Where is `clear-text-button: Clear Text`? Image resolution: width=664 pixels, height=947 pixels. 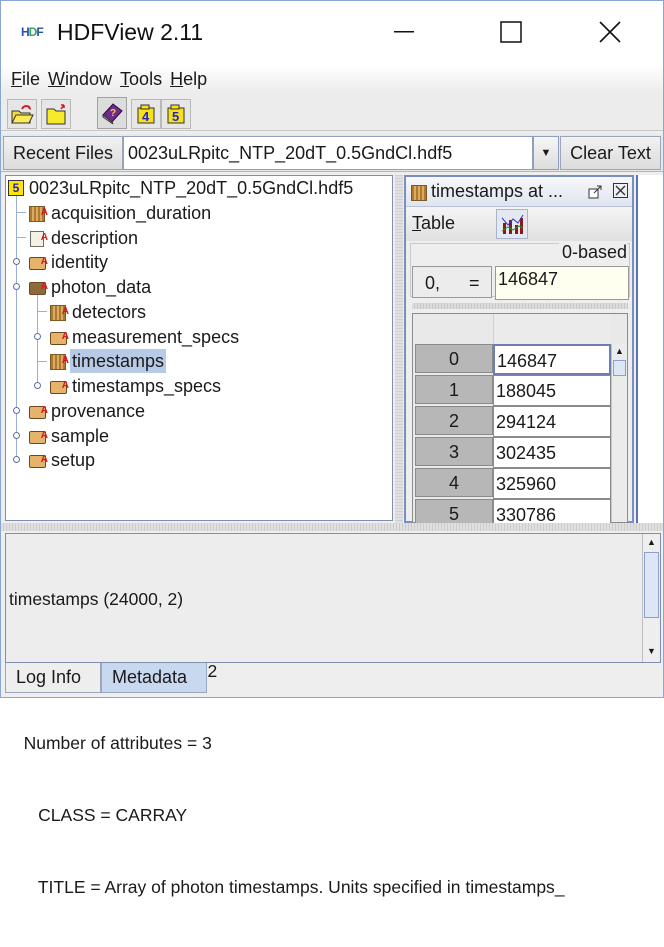 clear-text-button: Clear Text is located at coordinates (610, 153).